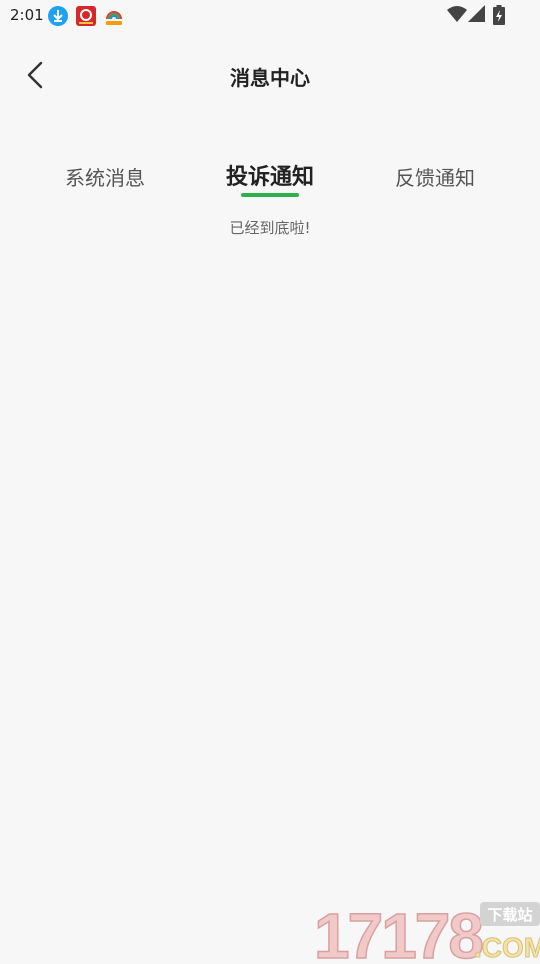  Describe the element at coordinates (457, 16) in the screenshot. I see `wifi-icon` at that location.